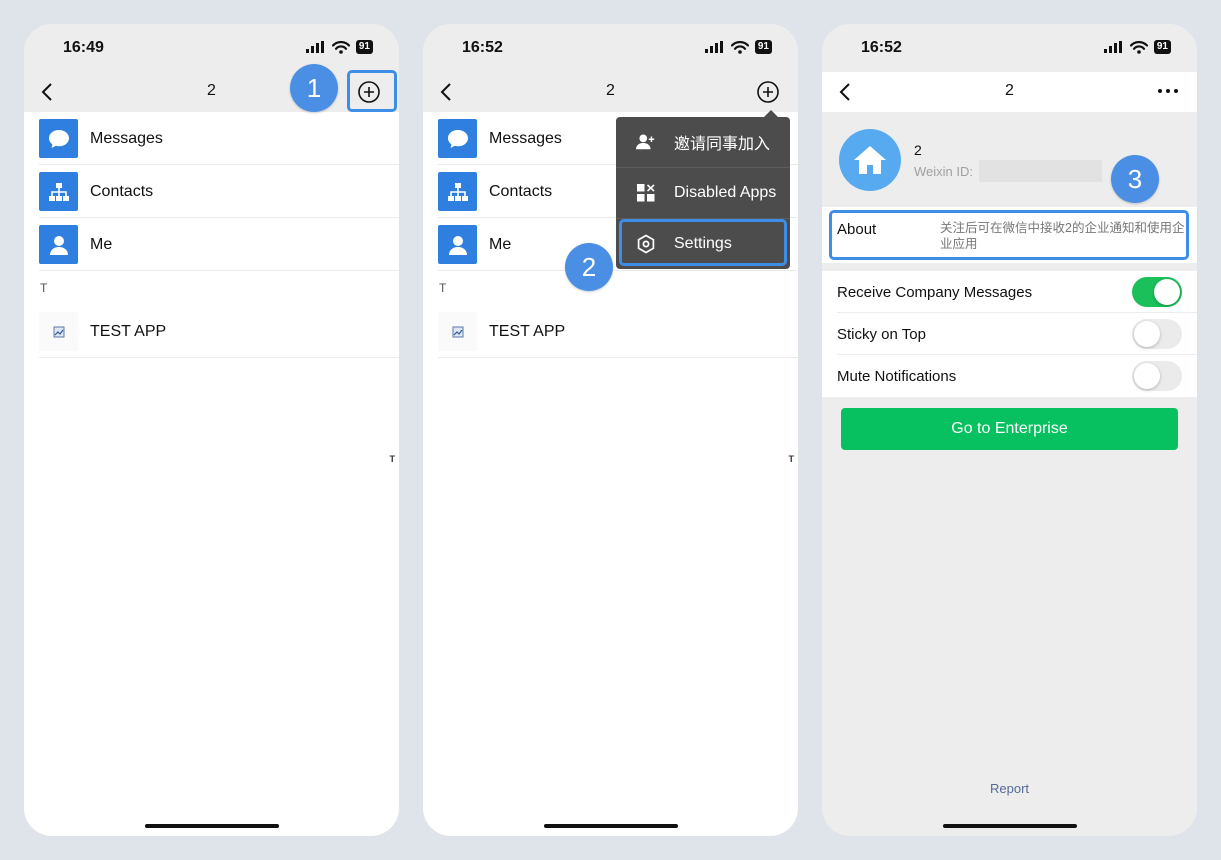  I want to click on weixin-id-redacted, so click(1040, 171).